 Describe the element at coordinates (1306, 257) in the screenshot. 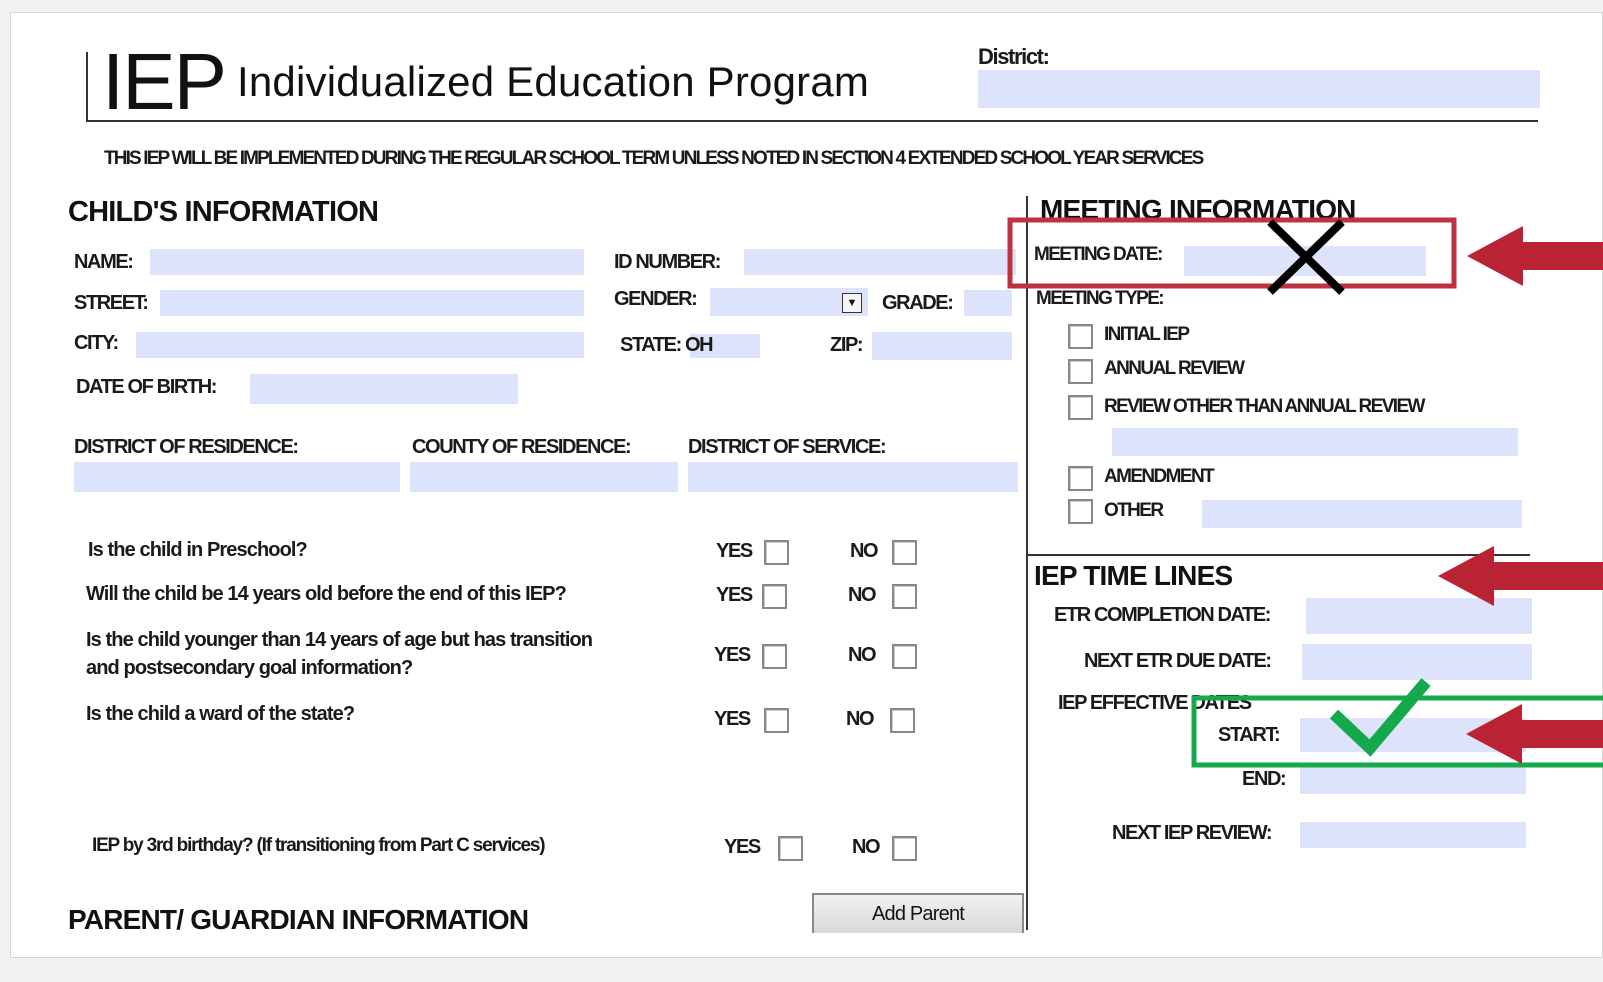

I see `x-mark-icon` at that location.